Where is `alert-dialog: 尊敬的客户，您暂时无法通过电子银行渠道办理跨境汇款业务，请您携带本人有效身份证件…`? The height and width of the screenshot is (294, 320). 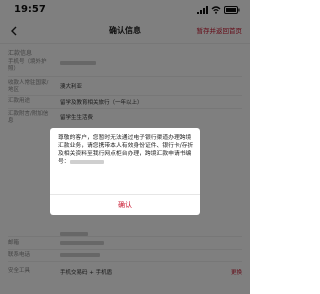 alert-dialog: 尊敬的客户，您暂时无法通过电子银行渠道办理跨境汇款业务，请您携带本人有效身份证件… is located at coordinates (125, 171).